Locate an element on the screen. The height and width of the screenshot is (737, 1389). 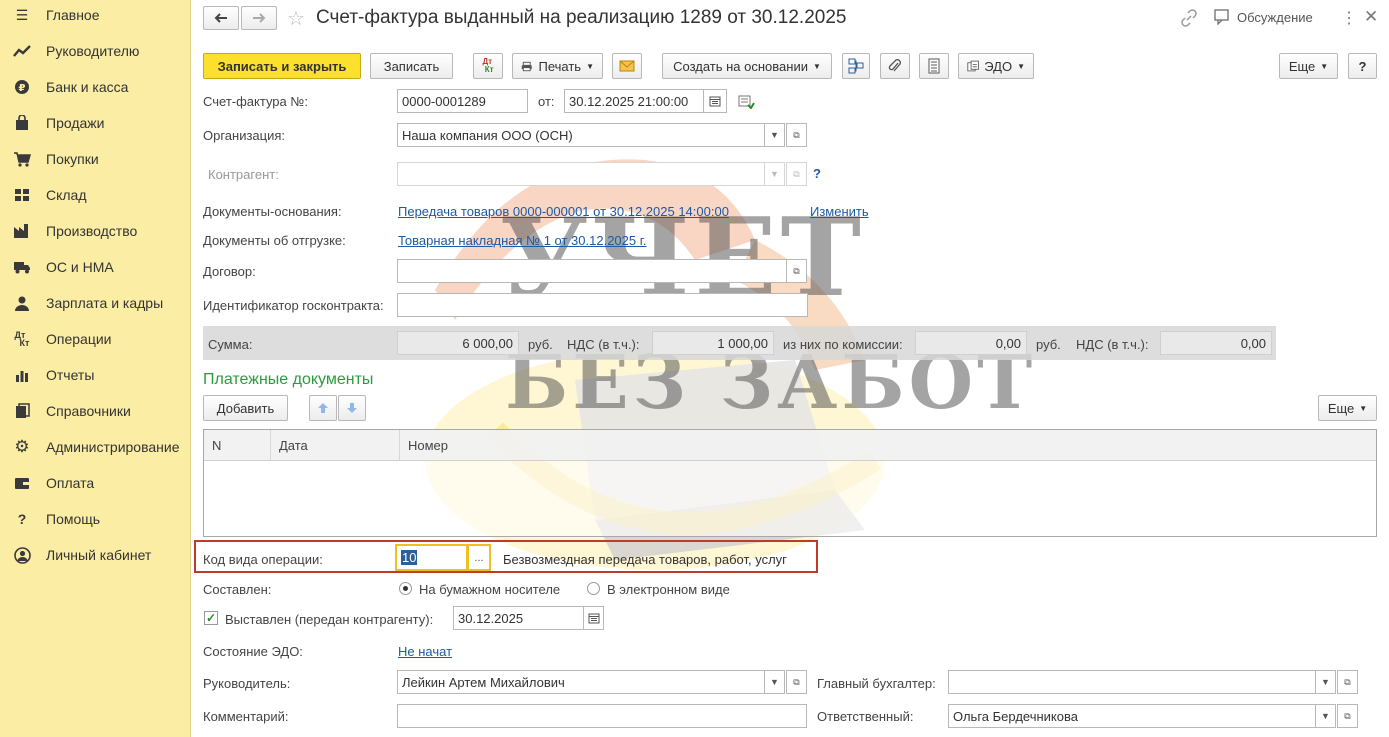
sidebar-item-directories: Справочники is located at coordinates (95, 411).